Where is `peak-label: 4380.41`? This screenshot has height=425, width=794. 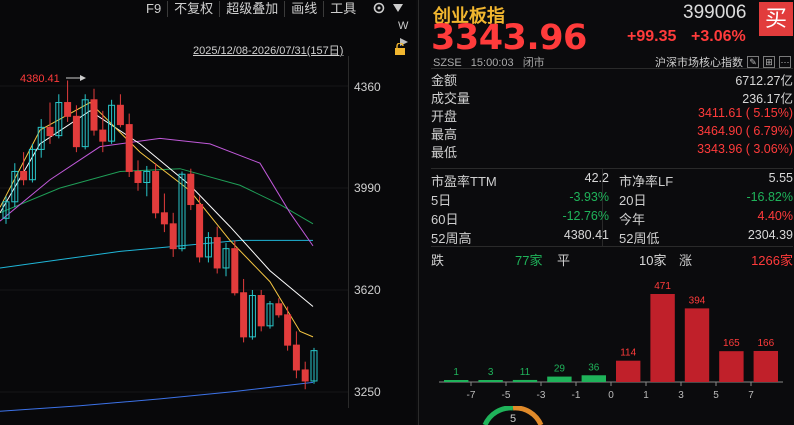 peak-label: 4380.41 is located at coordinates (40, 79).